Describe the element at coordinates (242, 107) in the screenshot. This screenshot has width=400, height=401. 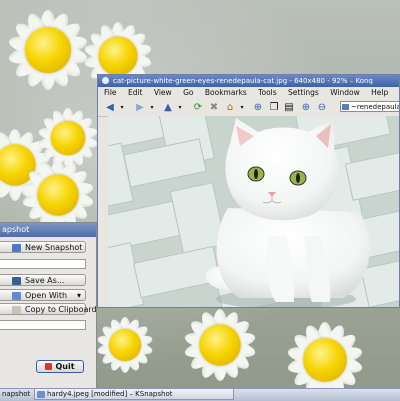
I see `home-history-icon: ▾` at that location.